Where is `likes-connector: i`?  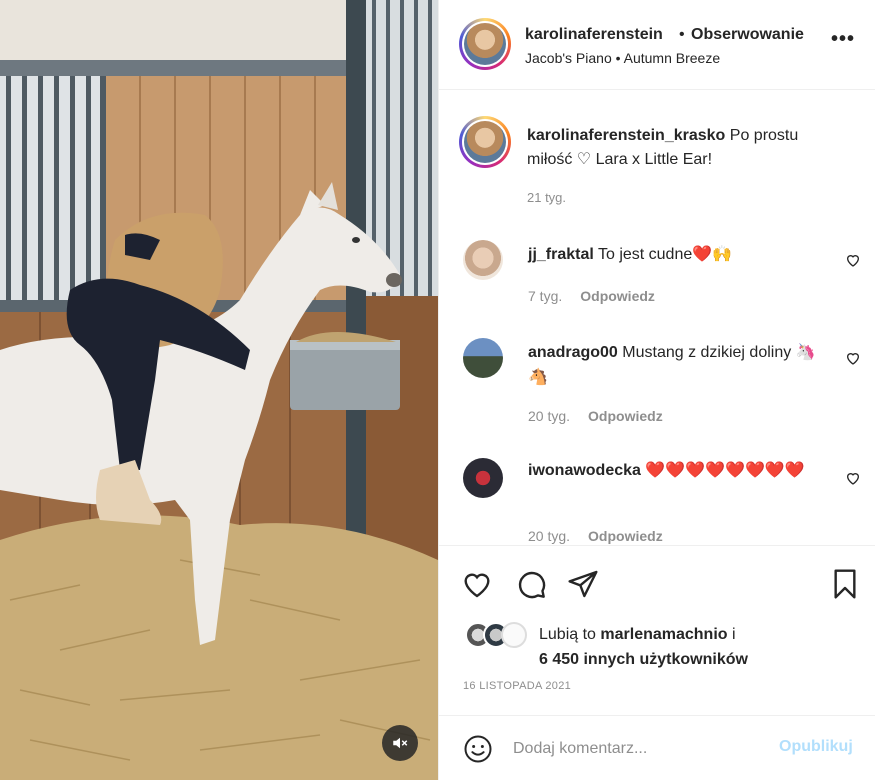
likes-connector: i is located at coordinates (734, 634).